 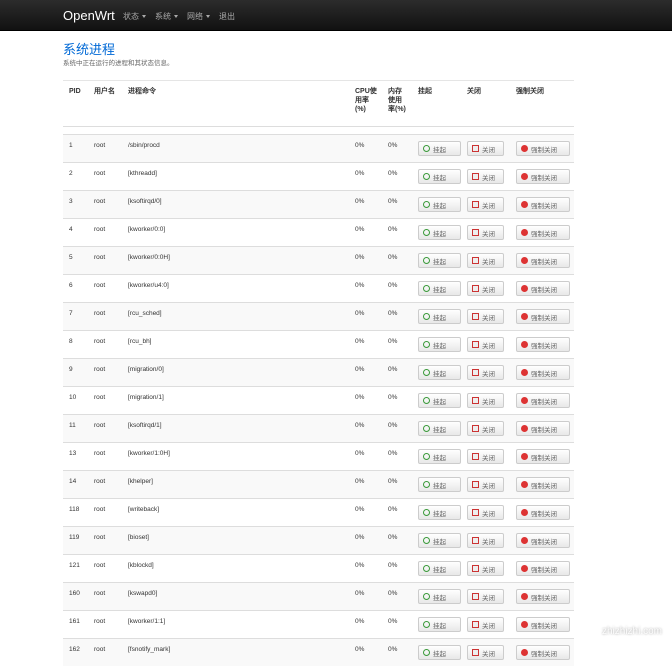 What do you see at coordinates (318, 568) in the screenshot?
I see `table-row: 121 root [kblockd] 0% 0% 挂起 关闭 强制关闭` at bounding box center [318, 568].